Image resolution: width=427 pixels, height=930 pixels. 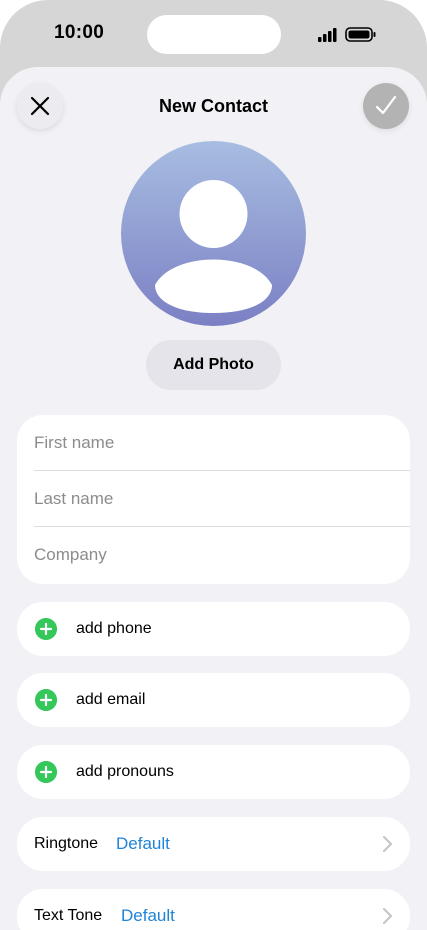 What do you see at coordinates (213, 629) in the screenshot?
I see `add-phone-row: add phone` at bounding box center [213, 629].